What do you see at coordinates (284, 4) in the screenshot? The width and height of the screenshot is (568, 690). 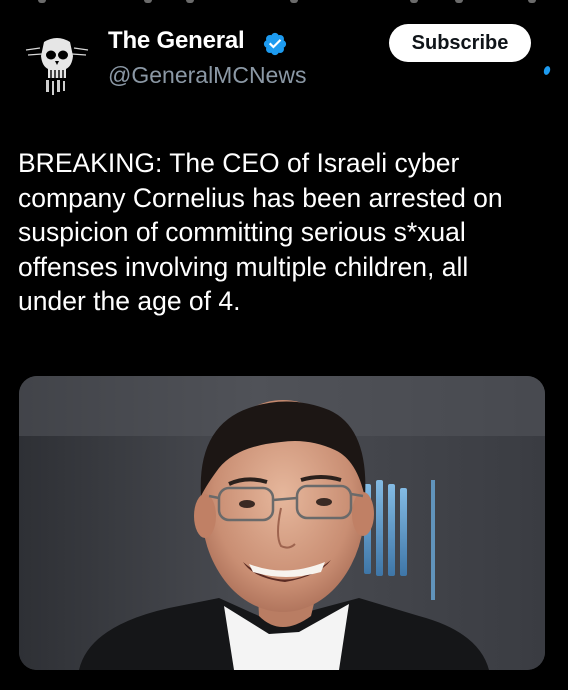 I see `status-bar-remnant` at bounding box center [284, 4].